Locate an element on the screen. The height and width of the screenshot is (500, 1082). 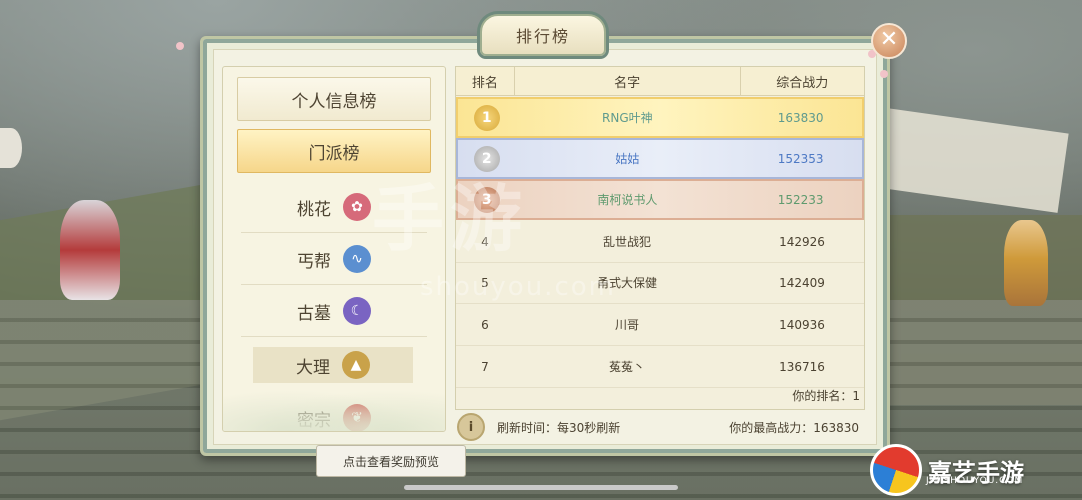
info-icon: i is located at coordinates (471, 427).